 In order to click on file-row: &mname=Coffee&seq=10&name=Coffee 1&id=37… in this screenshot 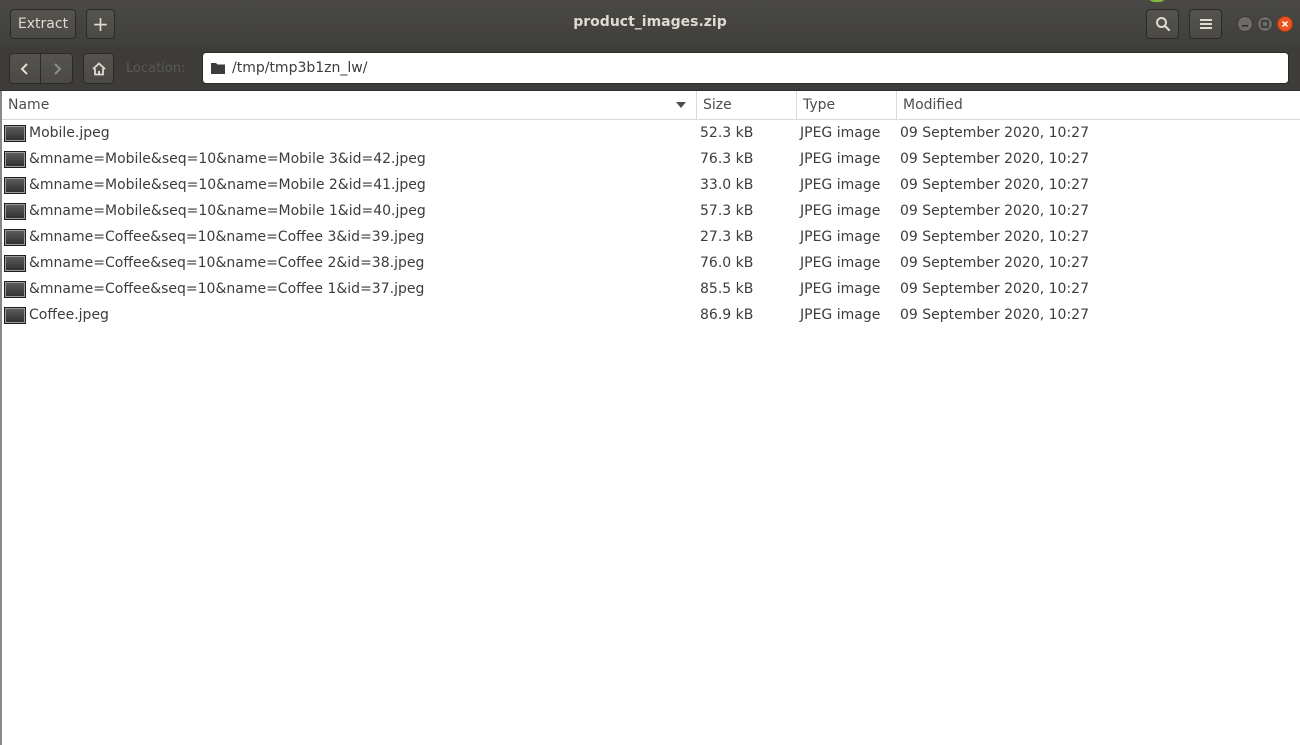, I will do `click(651, 289)`.